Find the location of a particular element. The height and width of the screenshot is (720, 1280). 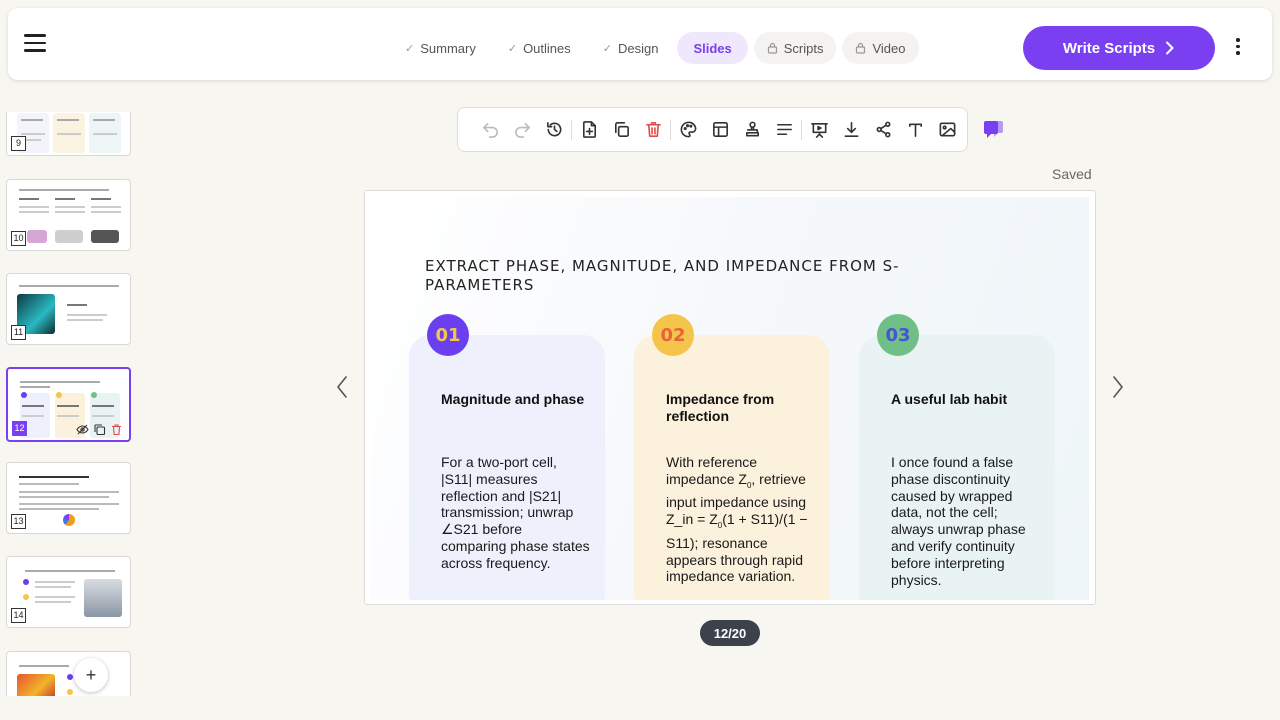

step-scripts: Scripts is located at coordinates (795, 48).